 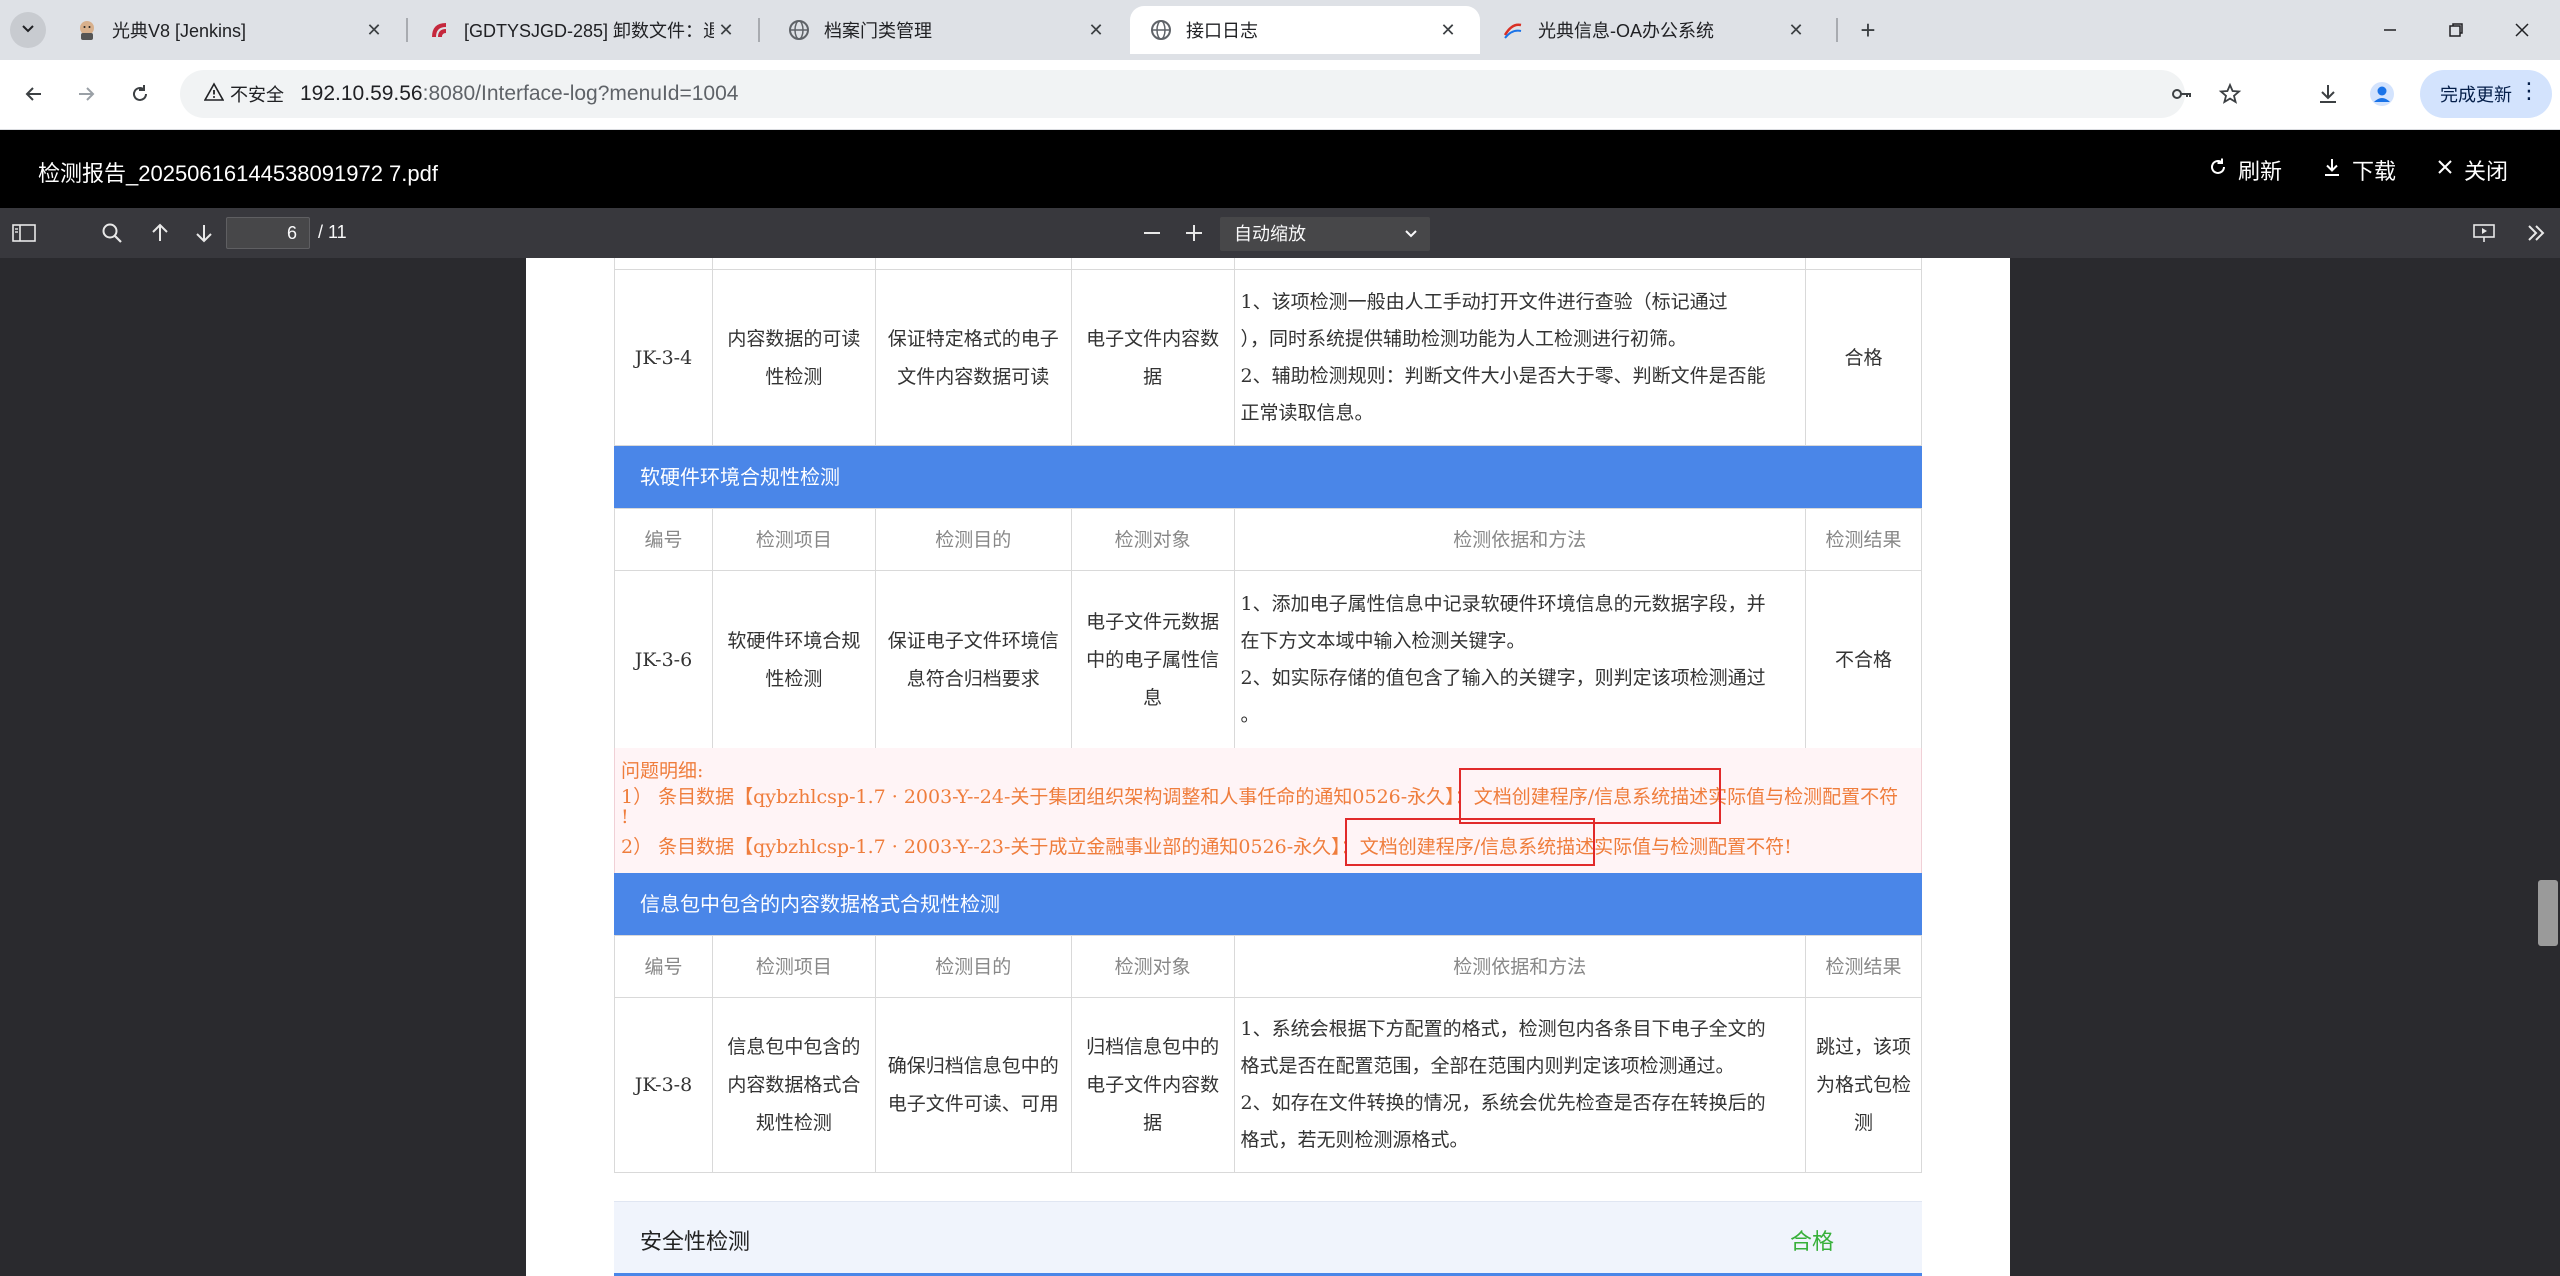 I want to click on password-key-button, so click(x=2182, y=94).